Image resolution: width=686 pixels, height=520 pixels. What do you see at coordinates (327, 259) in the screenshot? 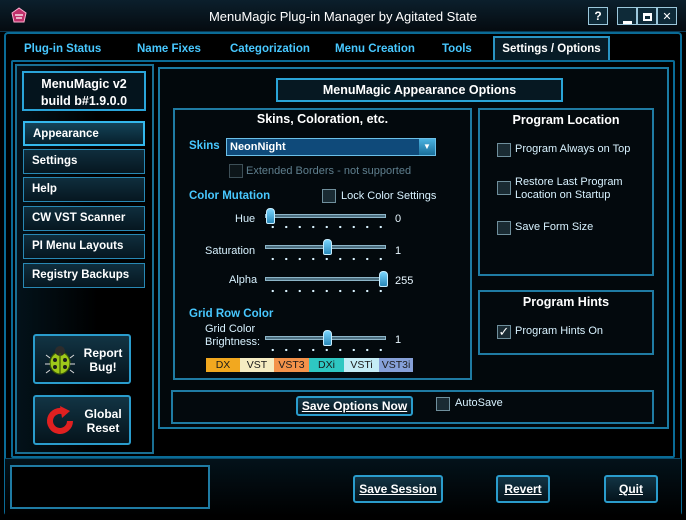
I see `saturation-ticks` at bounding box center [327, 259].